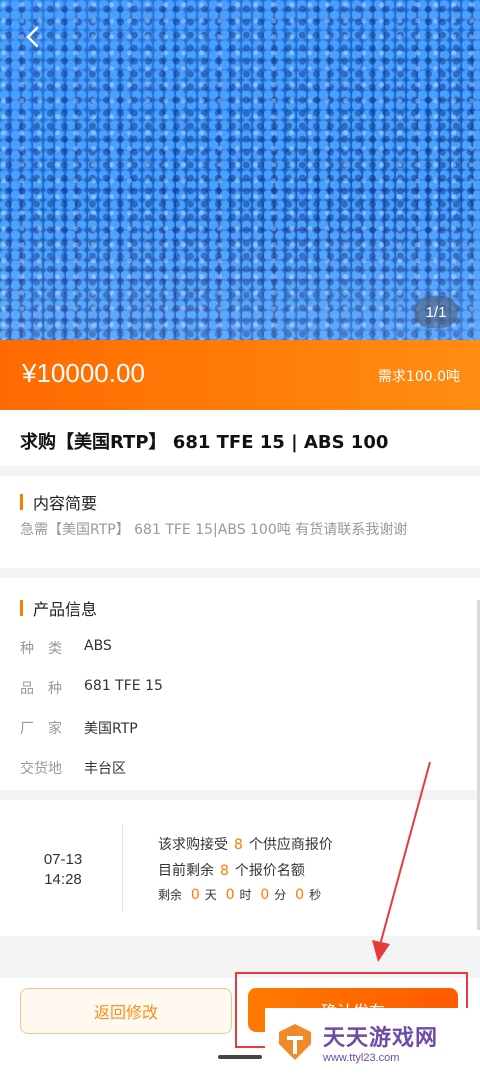  Describe the element at coordinates (83, 373) in the screenshot. I see `price-amount: ¥10000.00` at that location.